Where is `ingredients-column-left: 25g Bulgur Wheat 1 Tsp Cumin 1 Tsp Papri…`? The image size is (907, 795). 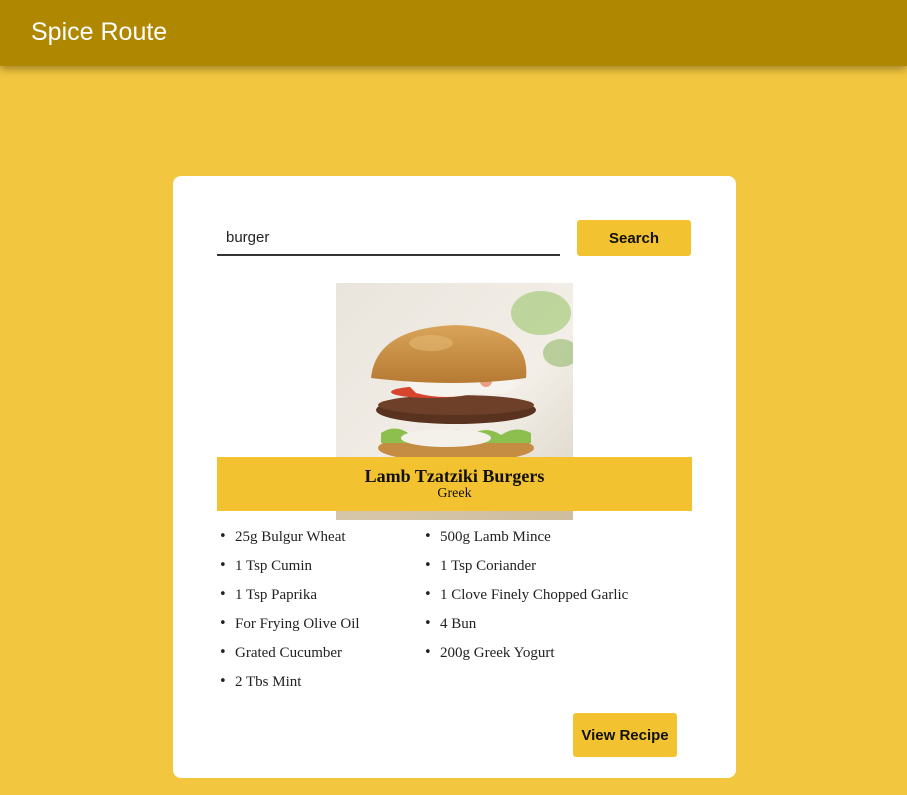 ingredients-column-left: 25g Bulgur Wheat 1 Tsp Cumin 1 Tsp Papri… is located at coordinates (317, 614).